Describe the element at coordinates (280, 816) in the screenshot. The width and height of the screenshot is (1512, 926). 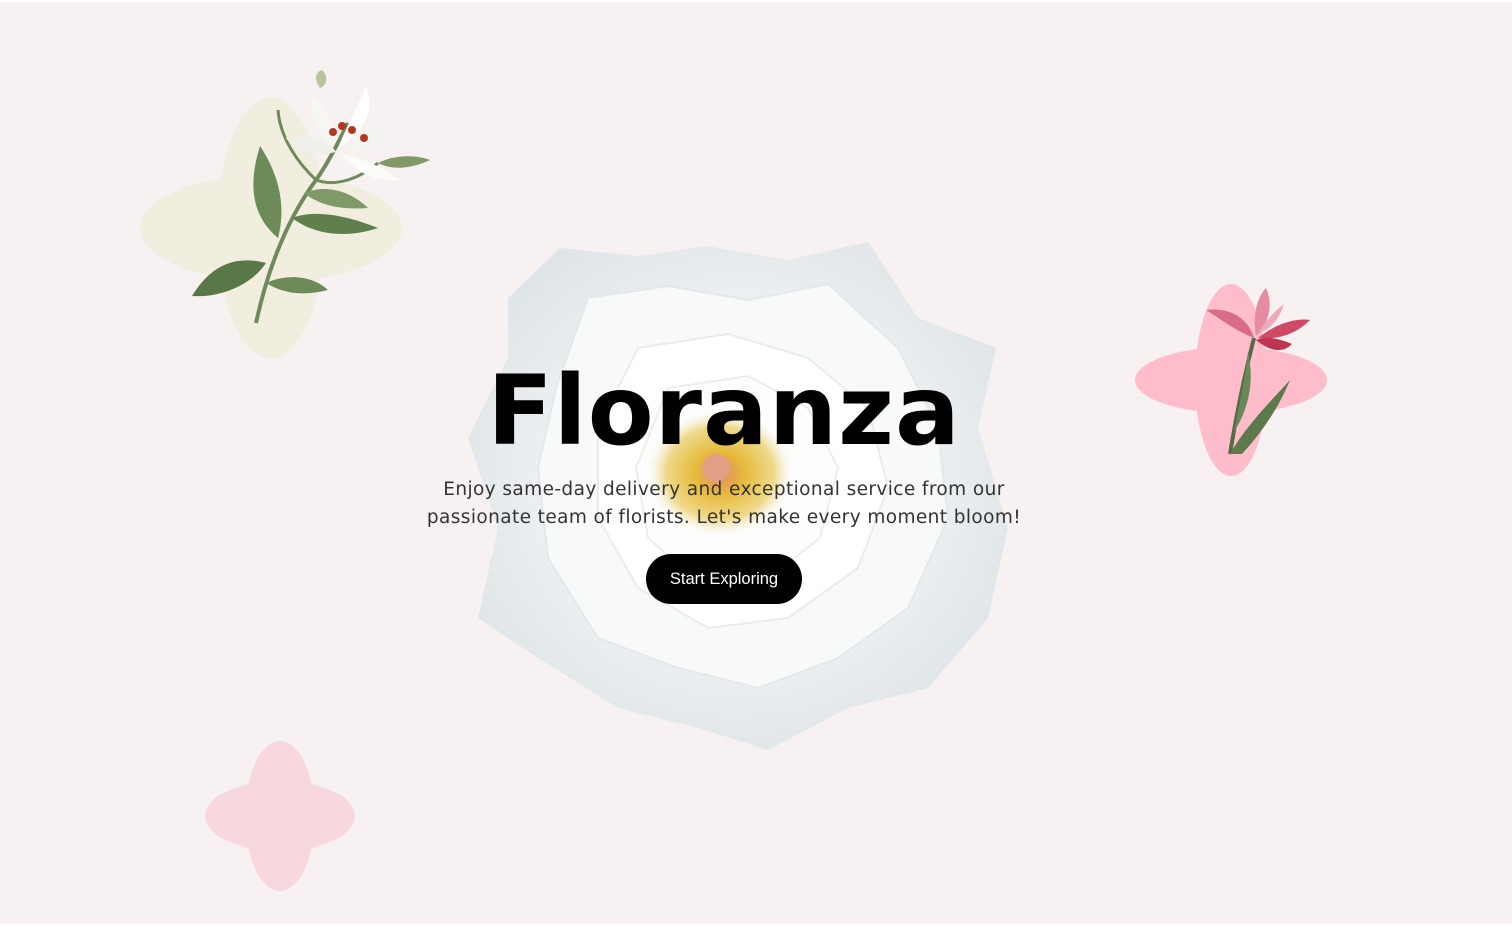
I see `soft-pink-quatrefoil-shape` at that location.